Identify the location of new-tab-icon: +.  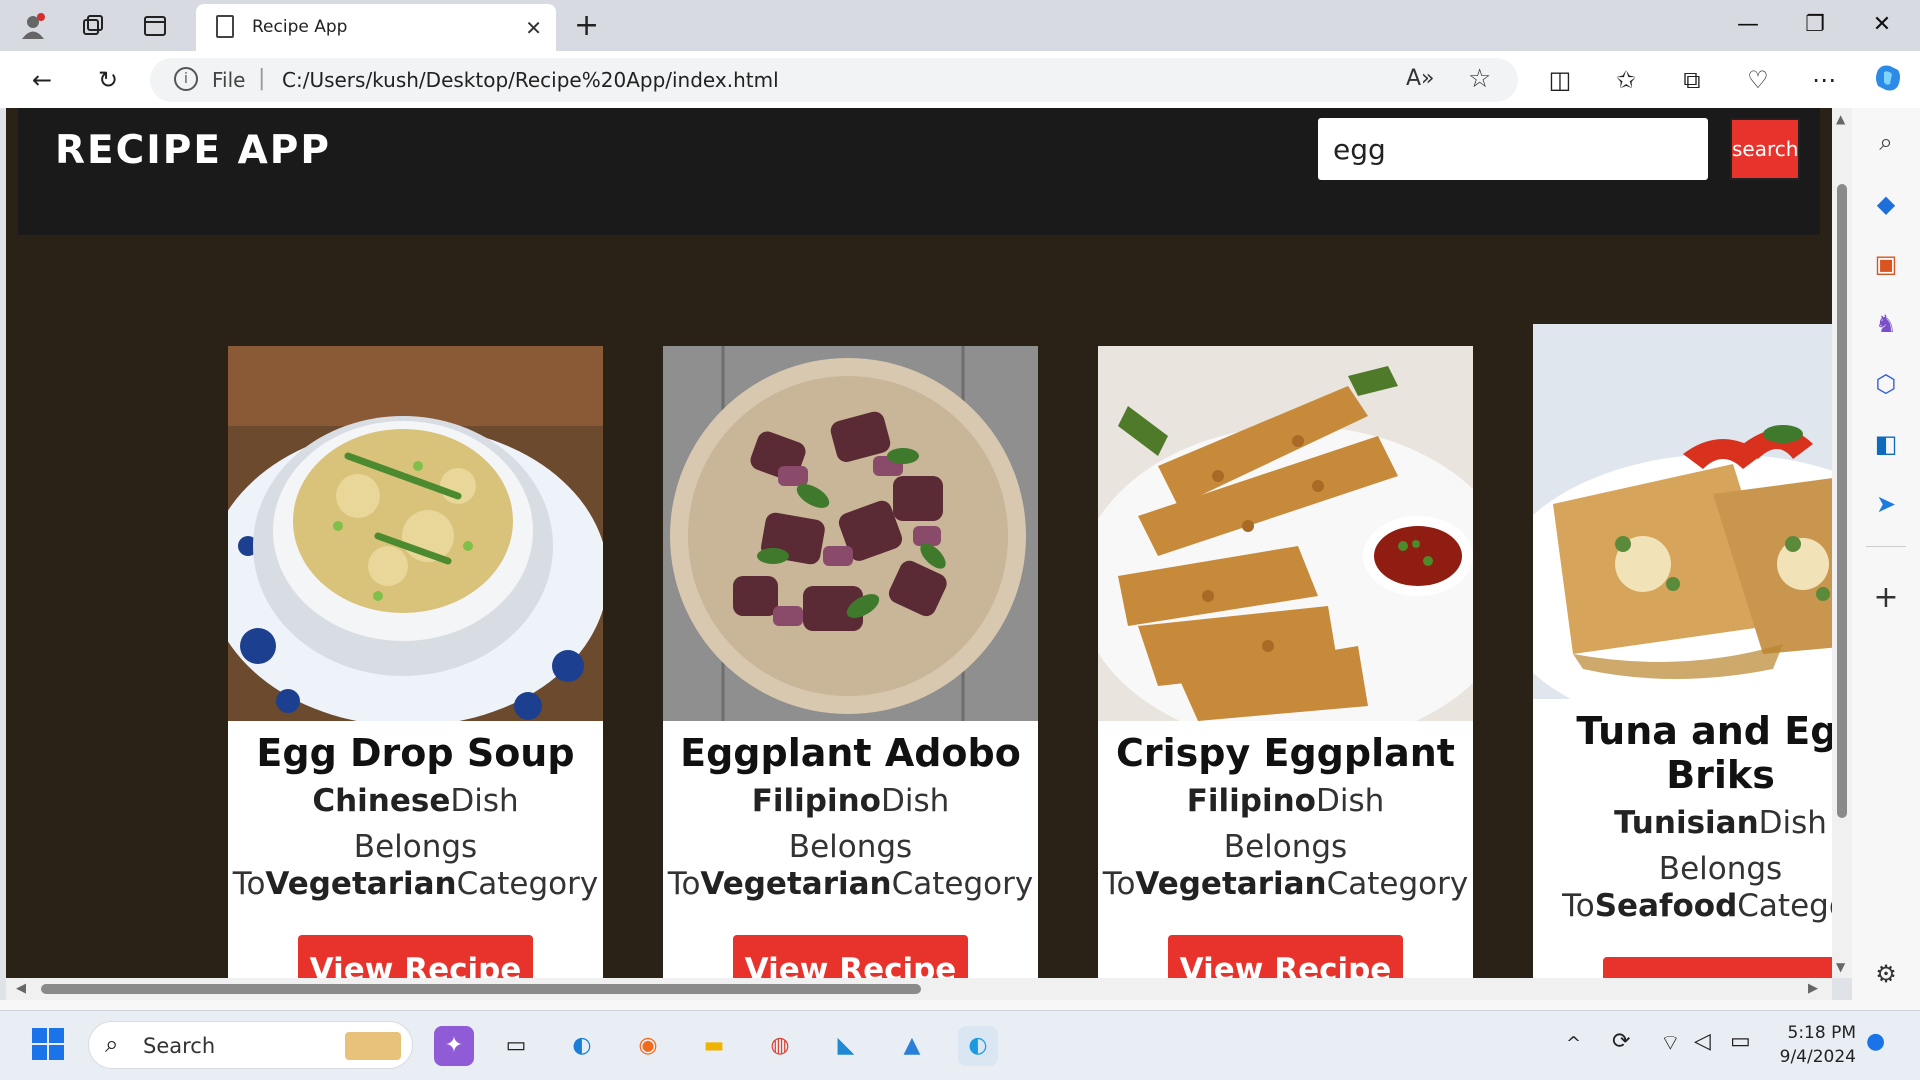
(586, 25).